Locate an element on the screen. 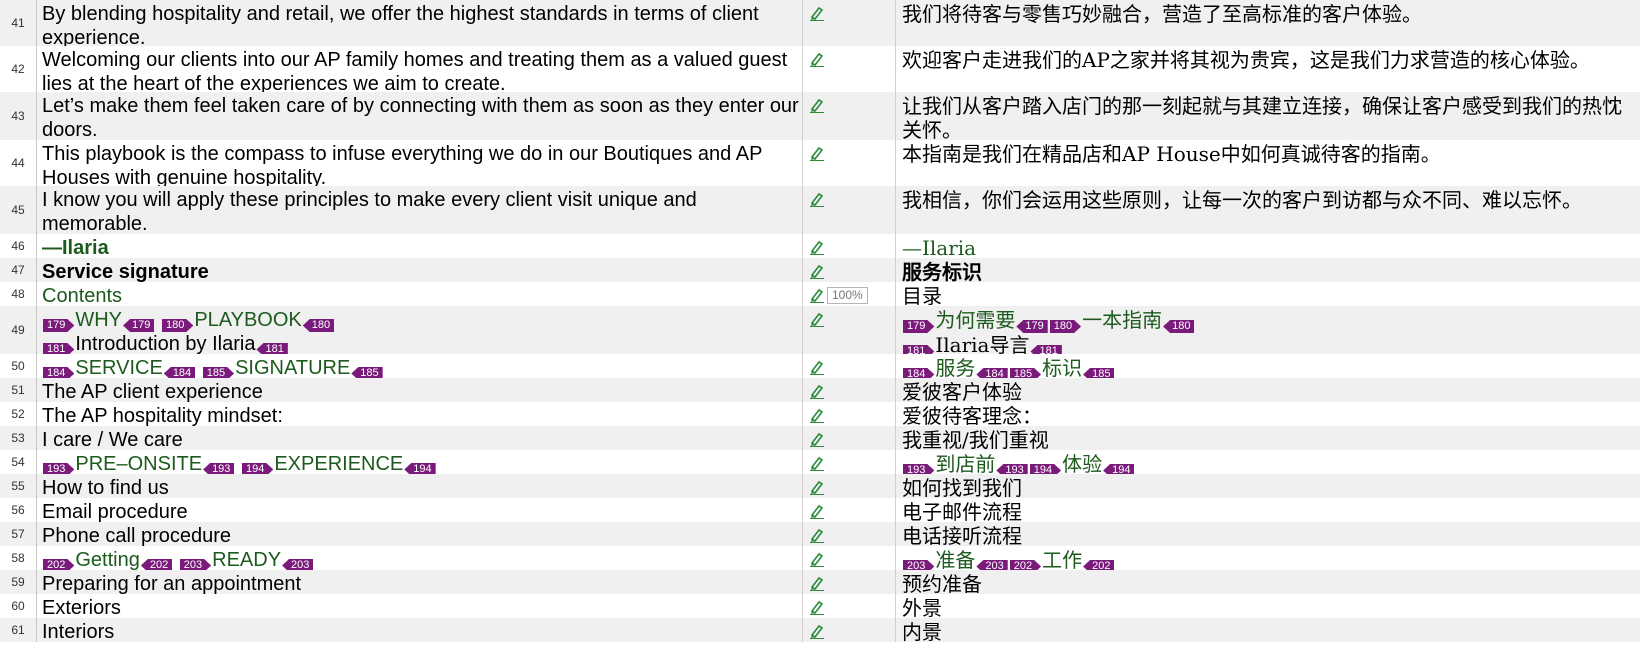 This screenshot has width=1640, height=672. src-text-run: PLAYBOOK is located at coordinates (248, 320).